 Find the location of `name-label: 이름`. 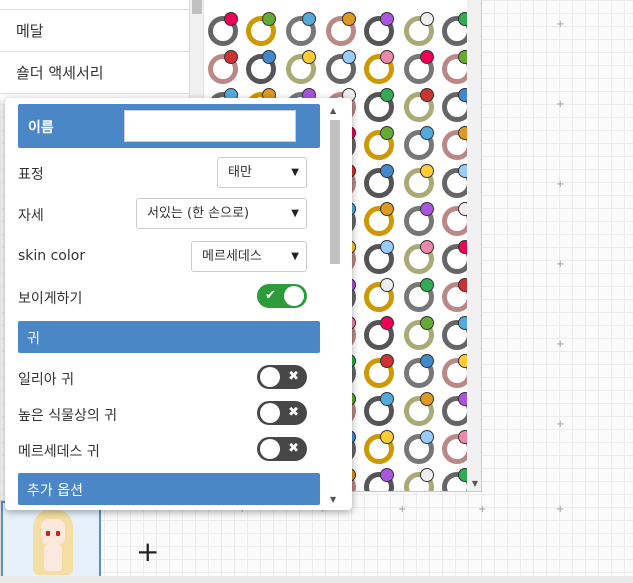

name-label: 이름 is located at coordinates (41, 128).